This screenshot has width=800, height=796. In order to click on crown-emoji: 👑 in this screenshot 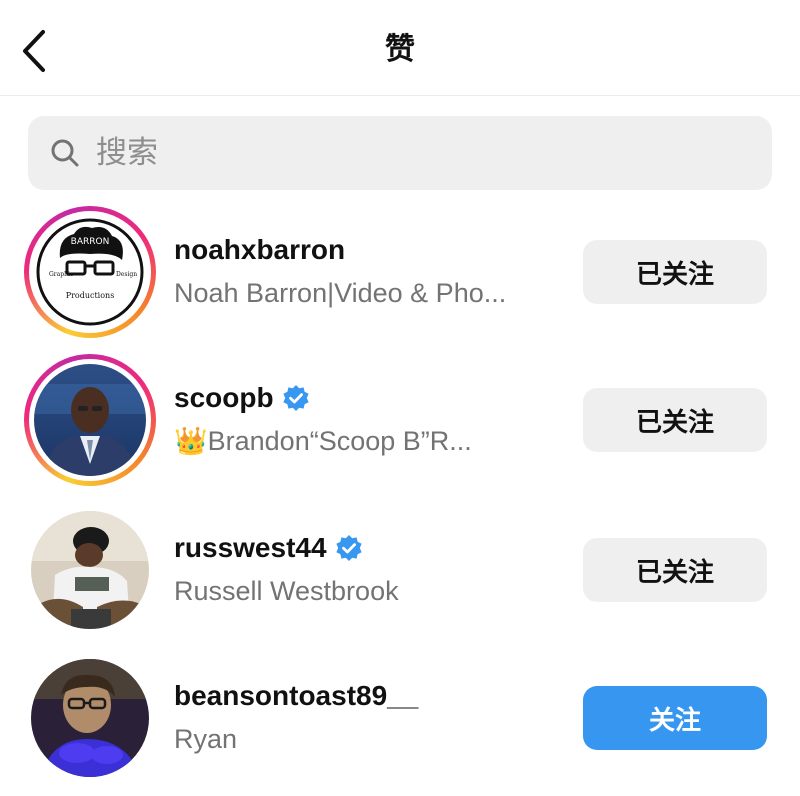, I will do `click(191, 441)`.